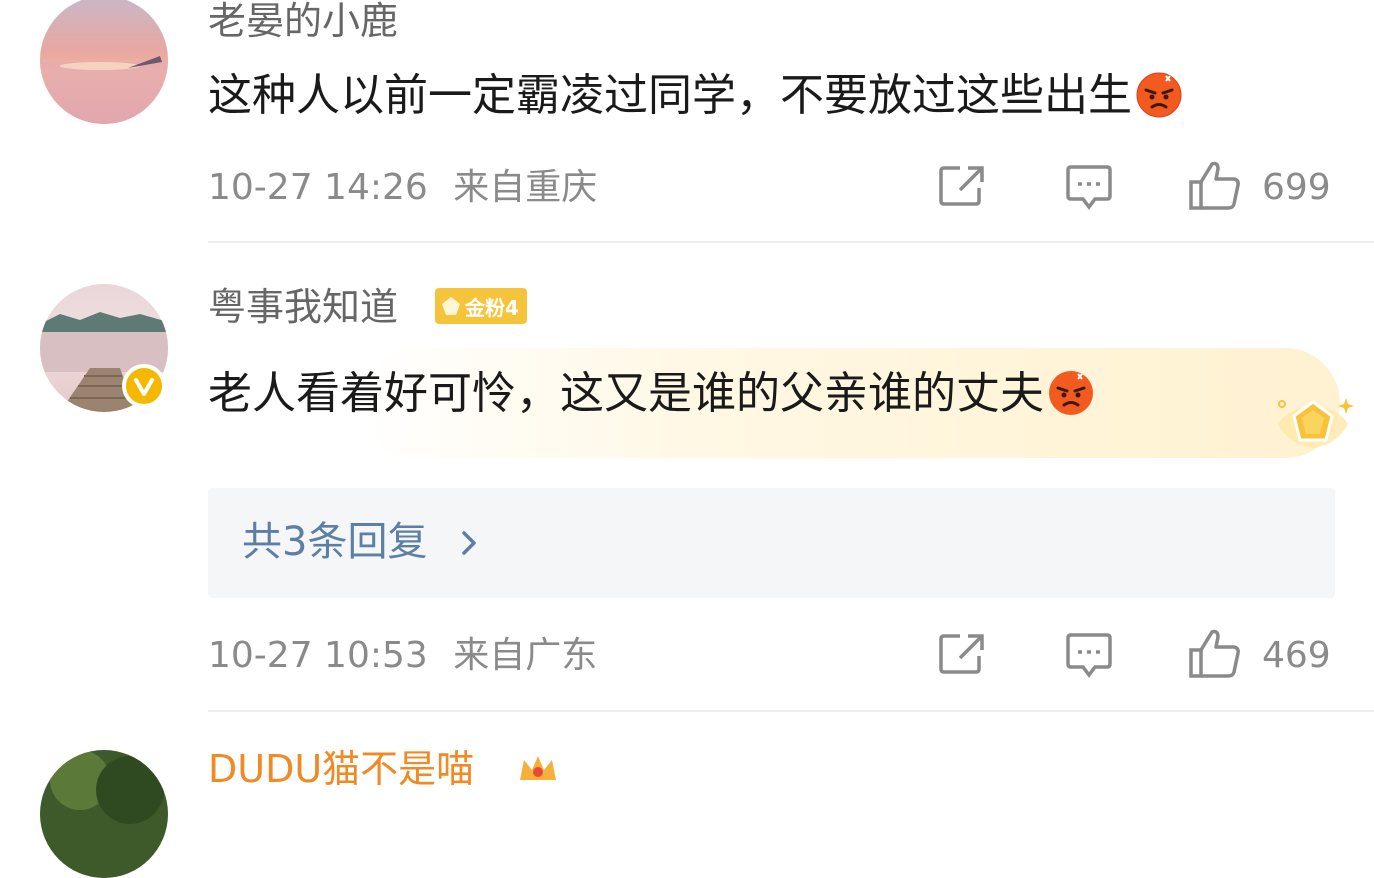  What do you see at coordinates (469, 543) in the screenshot?
I see `chevron-right-icon` at bounding box center [469, 543].